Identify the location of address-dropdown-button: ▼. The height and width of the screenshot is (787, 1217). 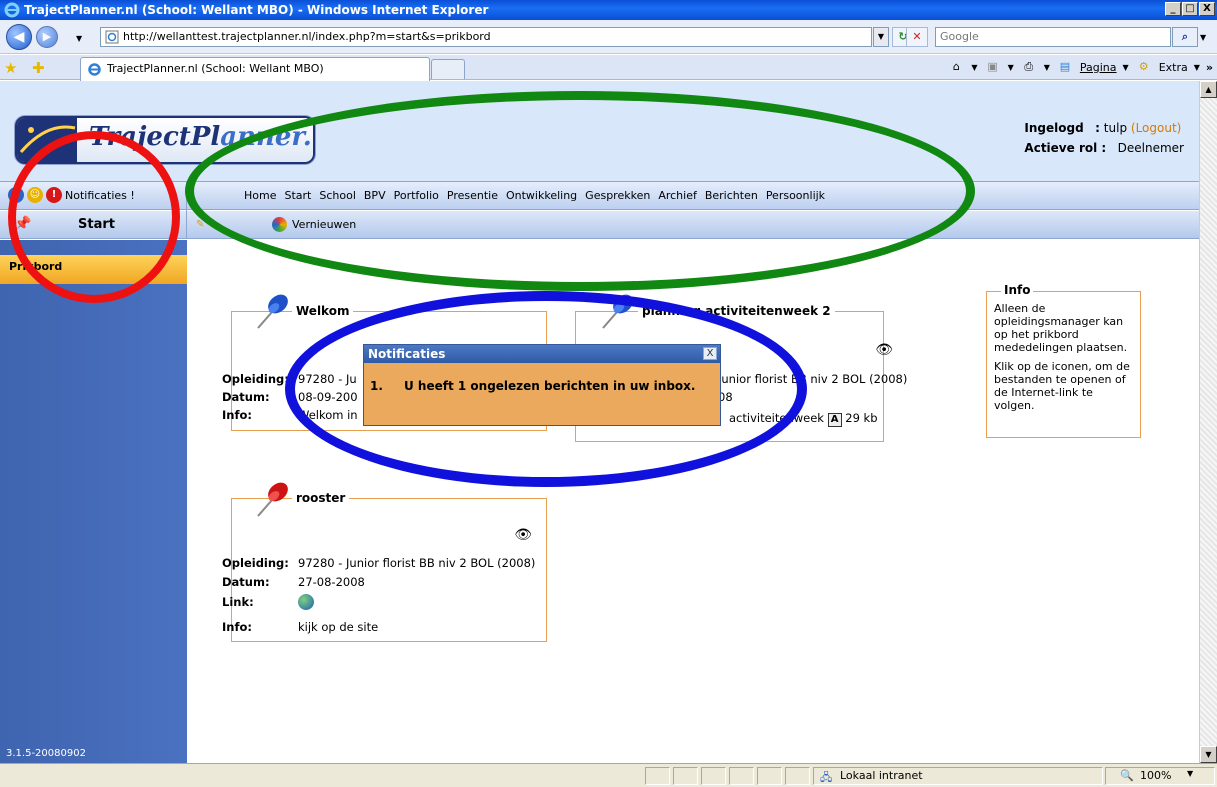
(881, 37).